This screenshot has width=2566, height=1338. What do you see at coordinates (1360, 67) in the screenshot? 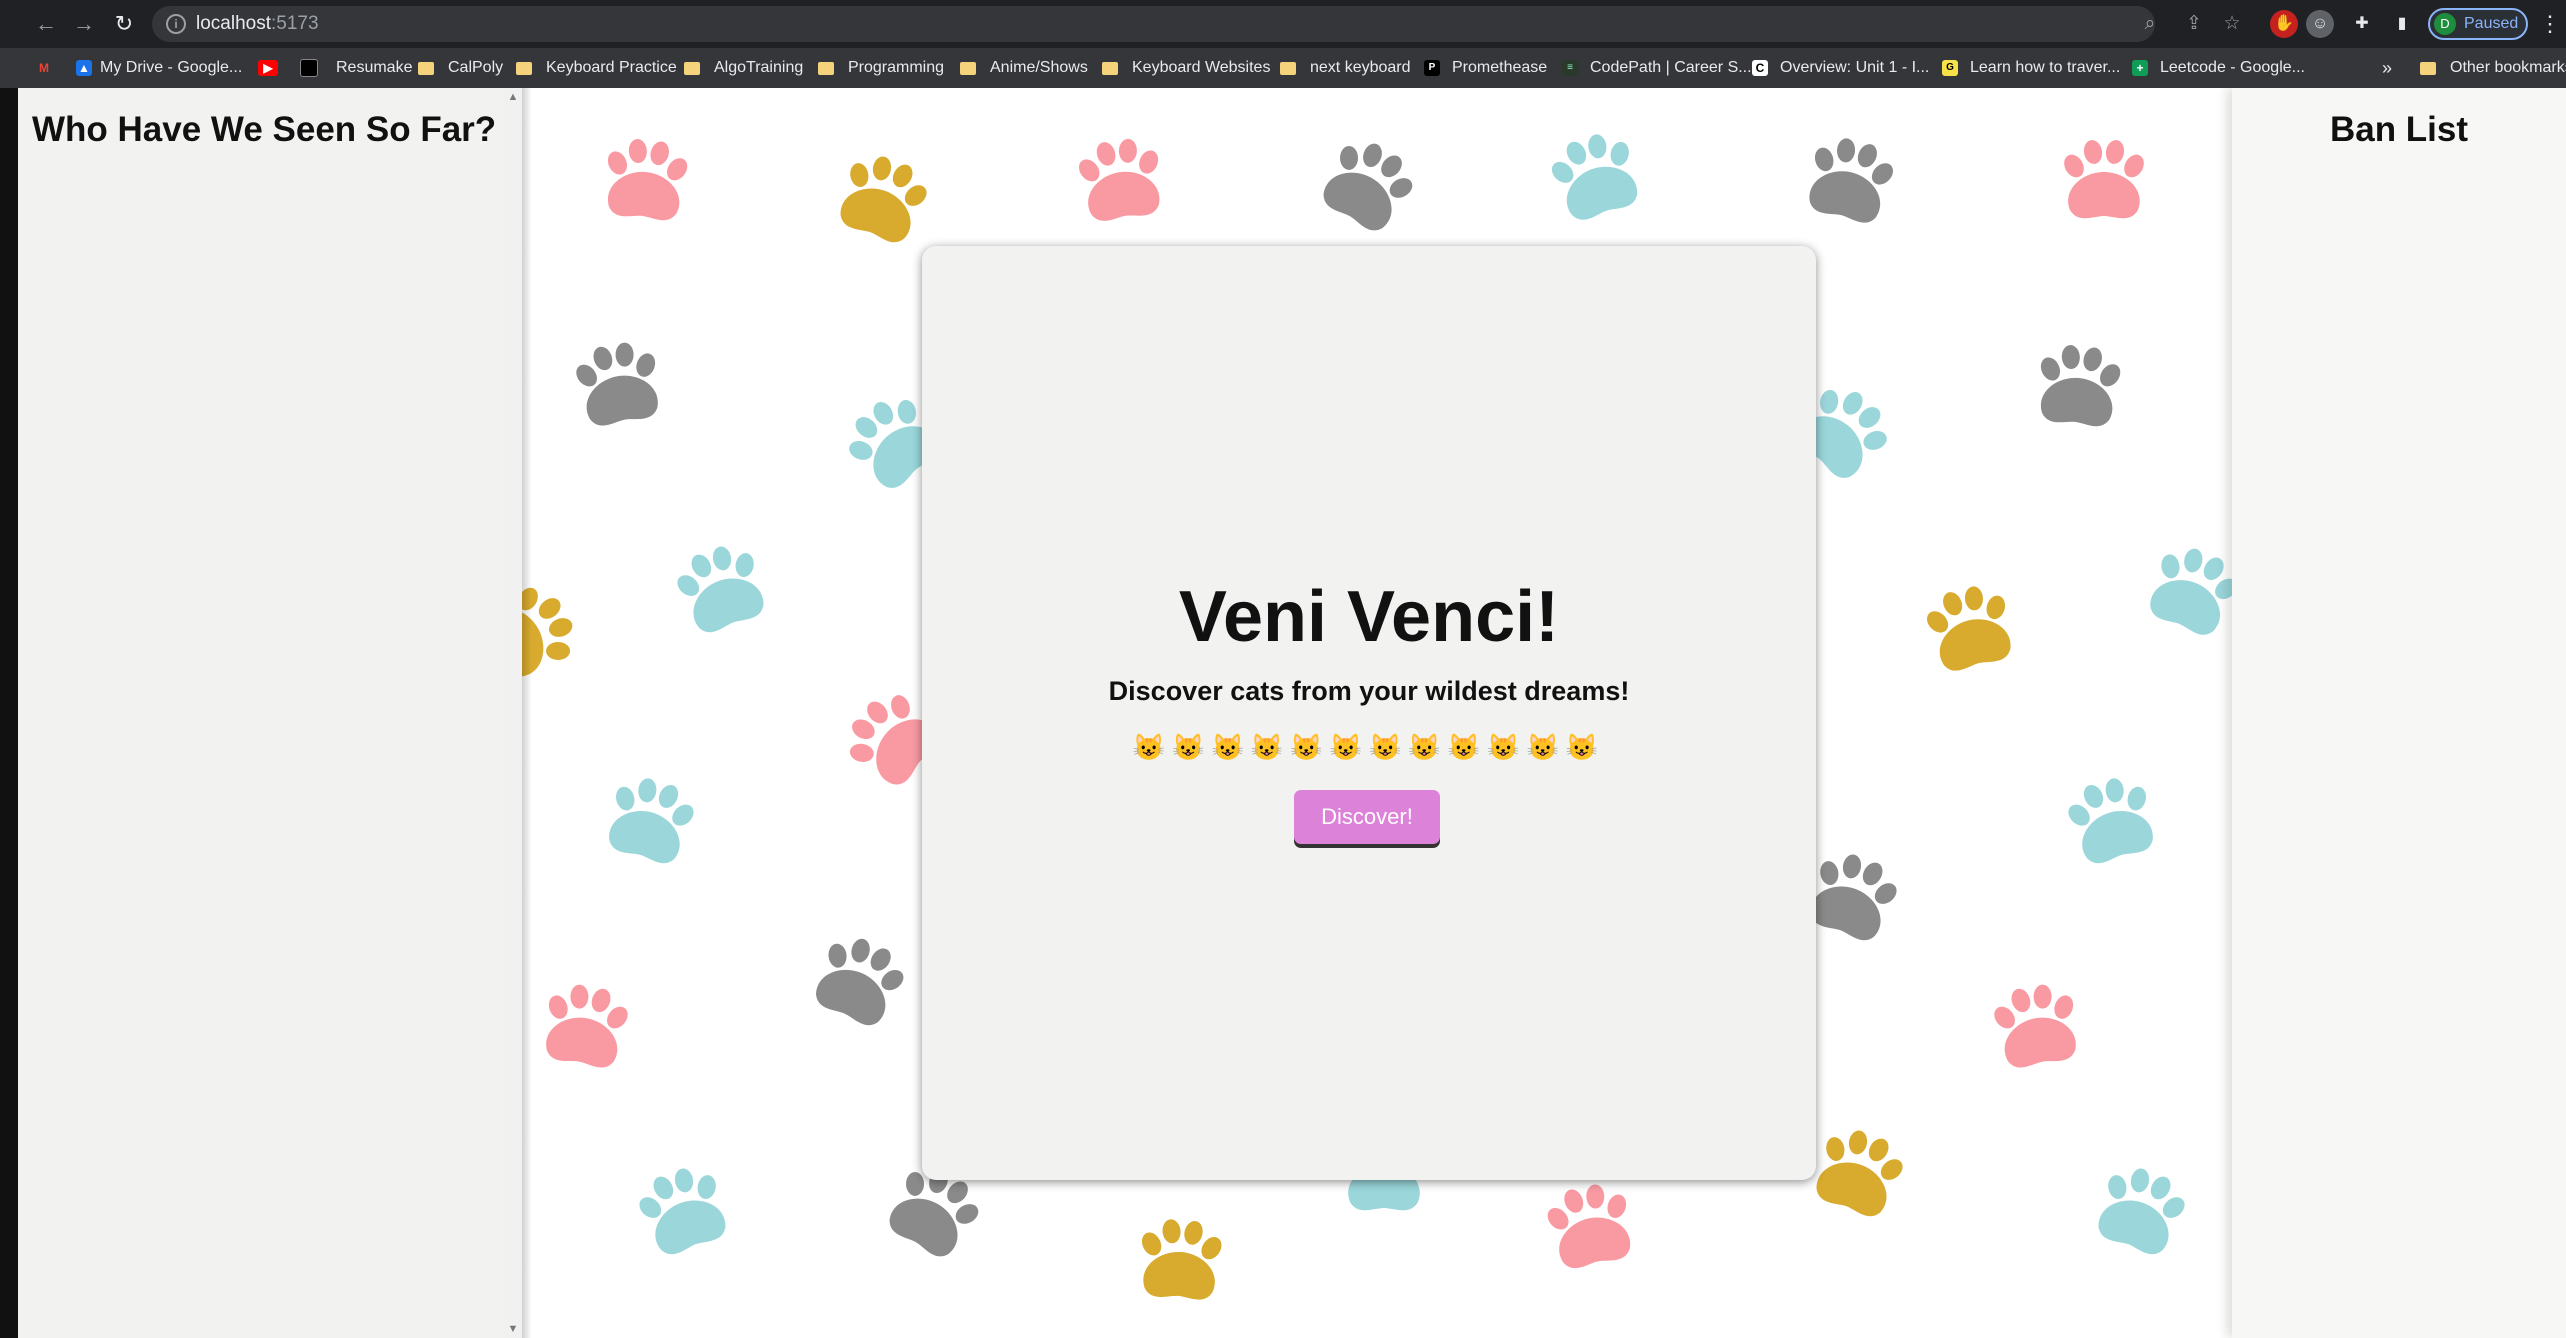
I see `bookmark-label: next keyboard` at bounding box center [1360, 67].